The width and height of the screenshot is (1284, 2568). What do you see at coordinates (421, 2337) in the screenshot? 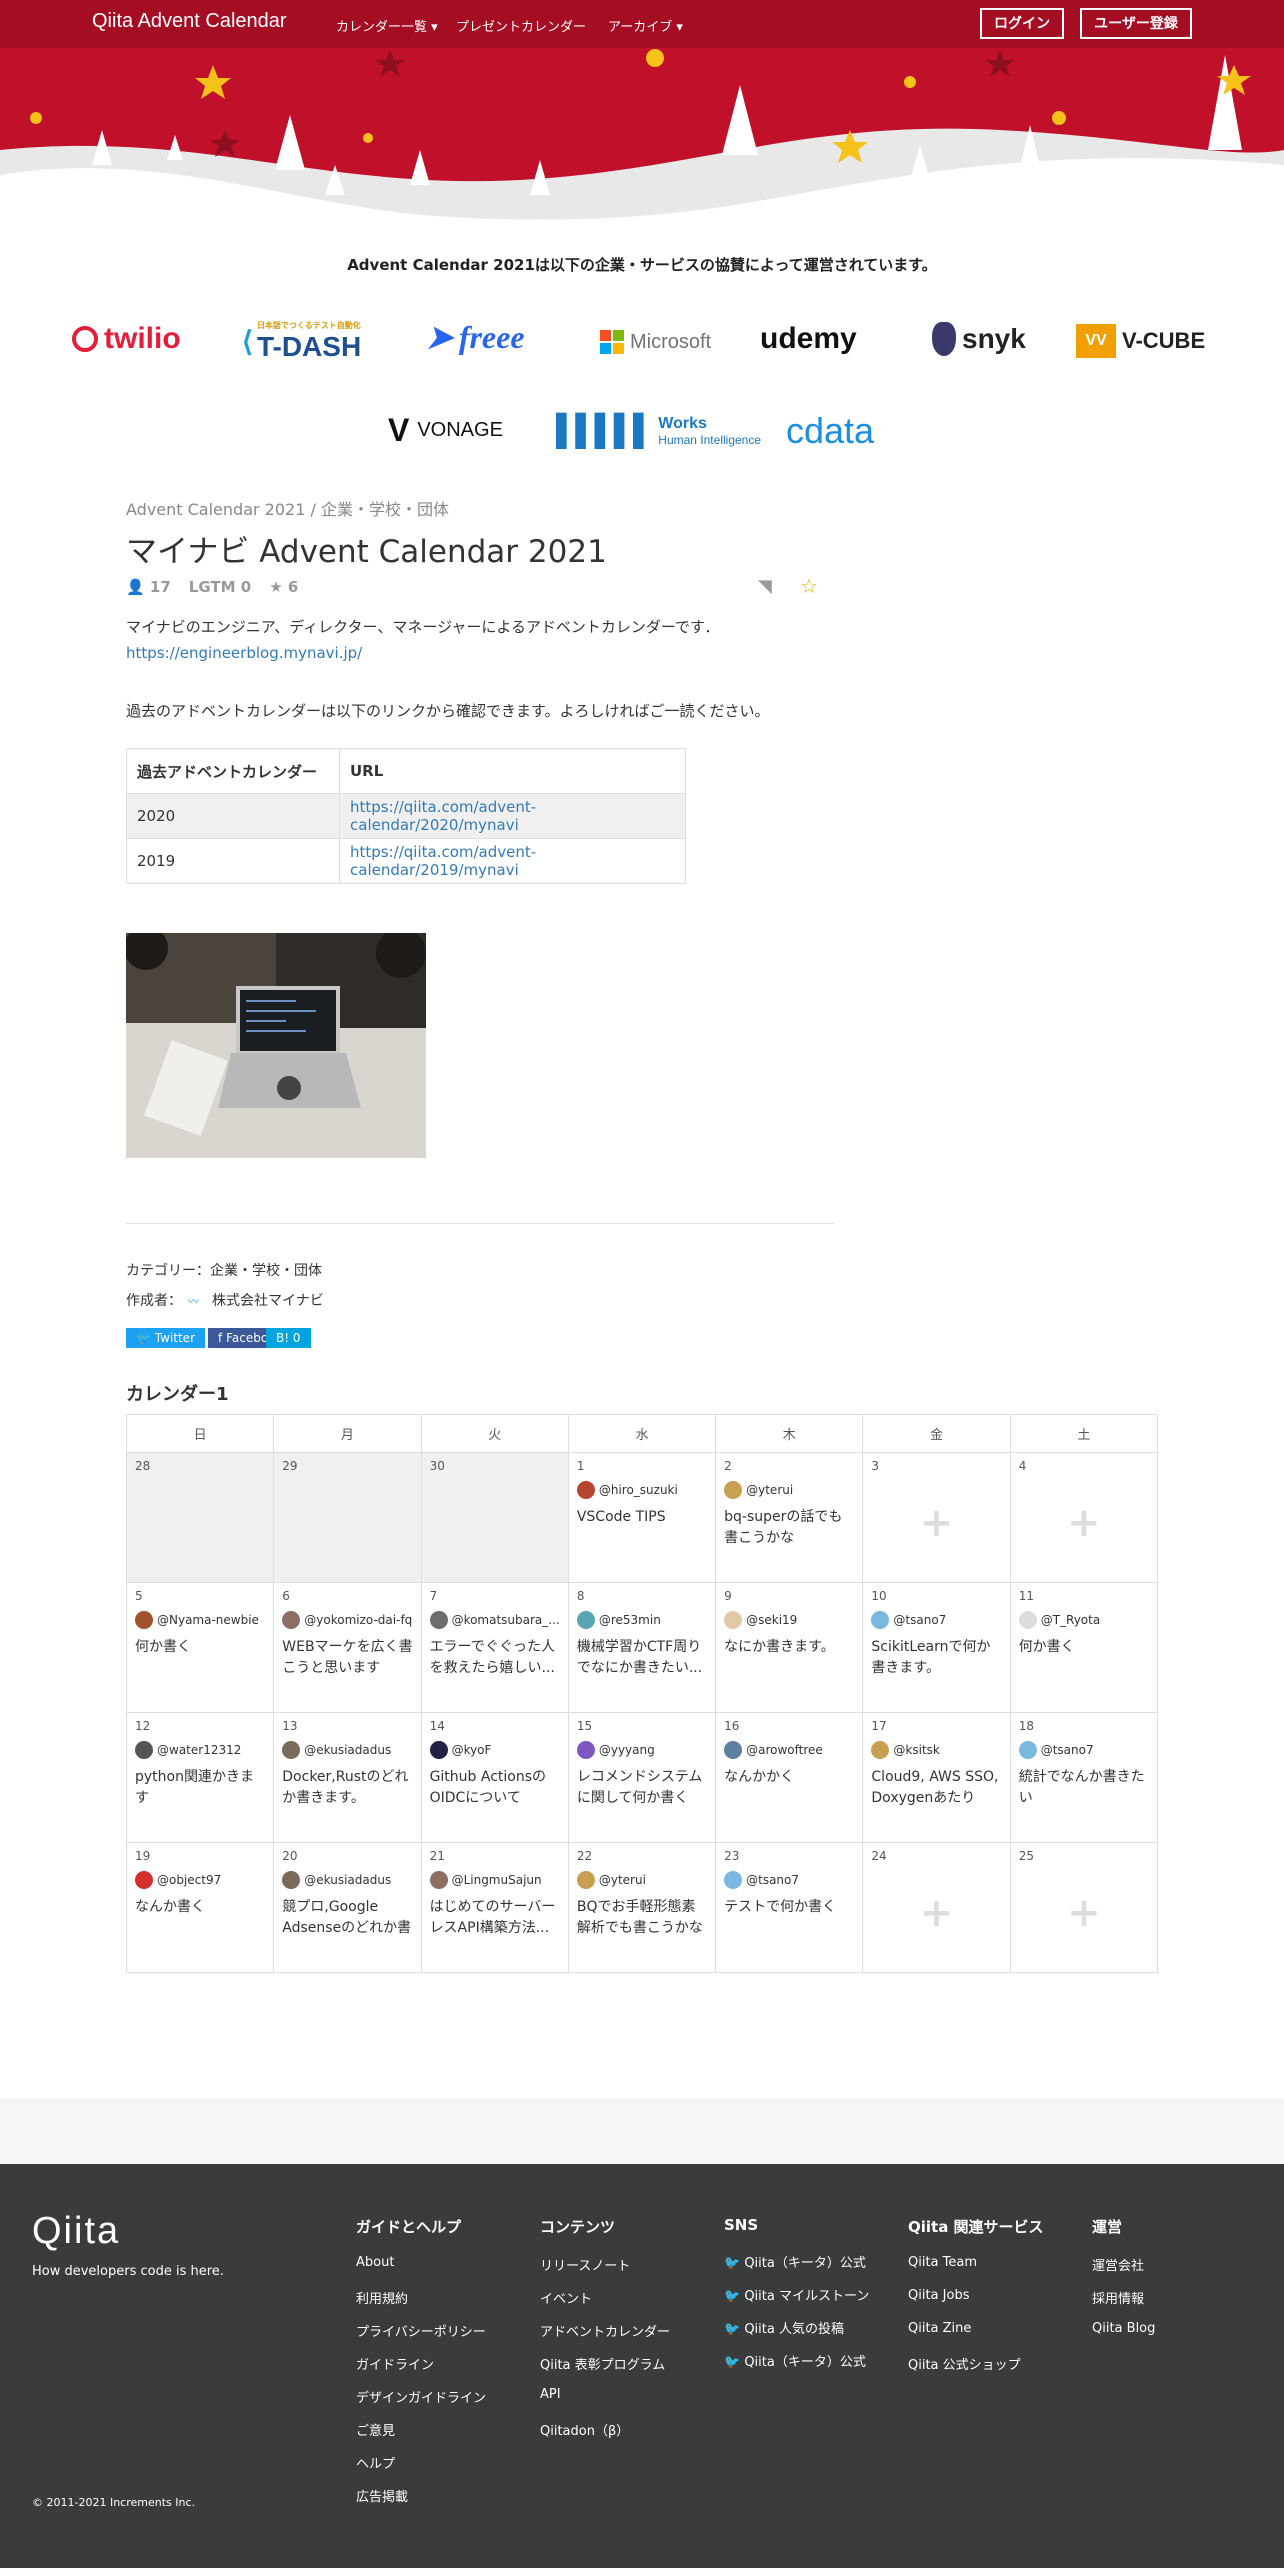
I see `footer-link: プライバシーポリシー` at bounding box center [421, 2337].